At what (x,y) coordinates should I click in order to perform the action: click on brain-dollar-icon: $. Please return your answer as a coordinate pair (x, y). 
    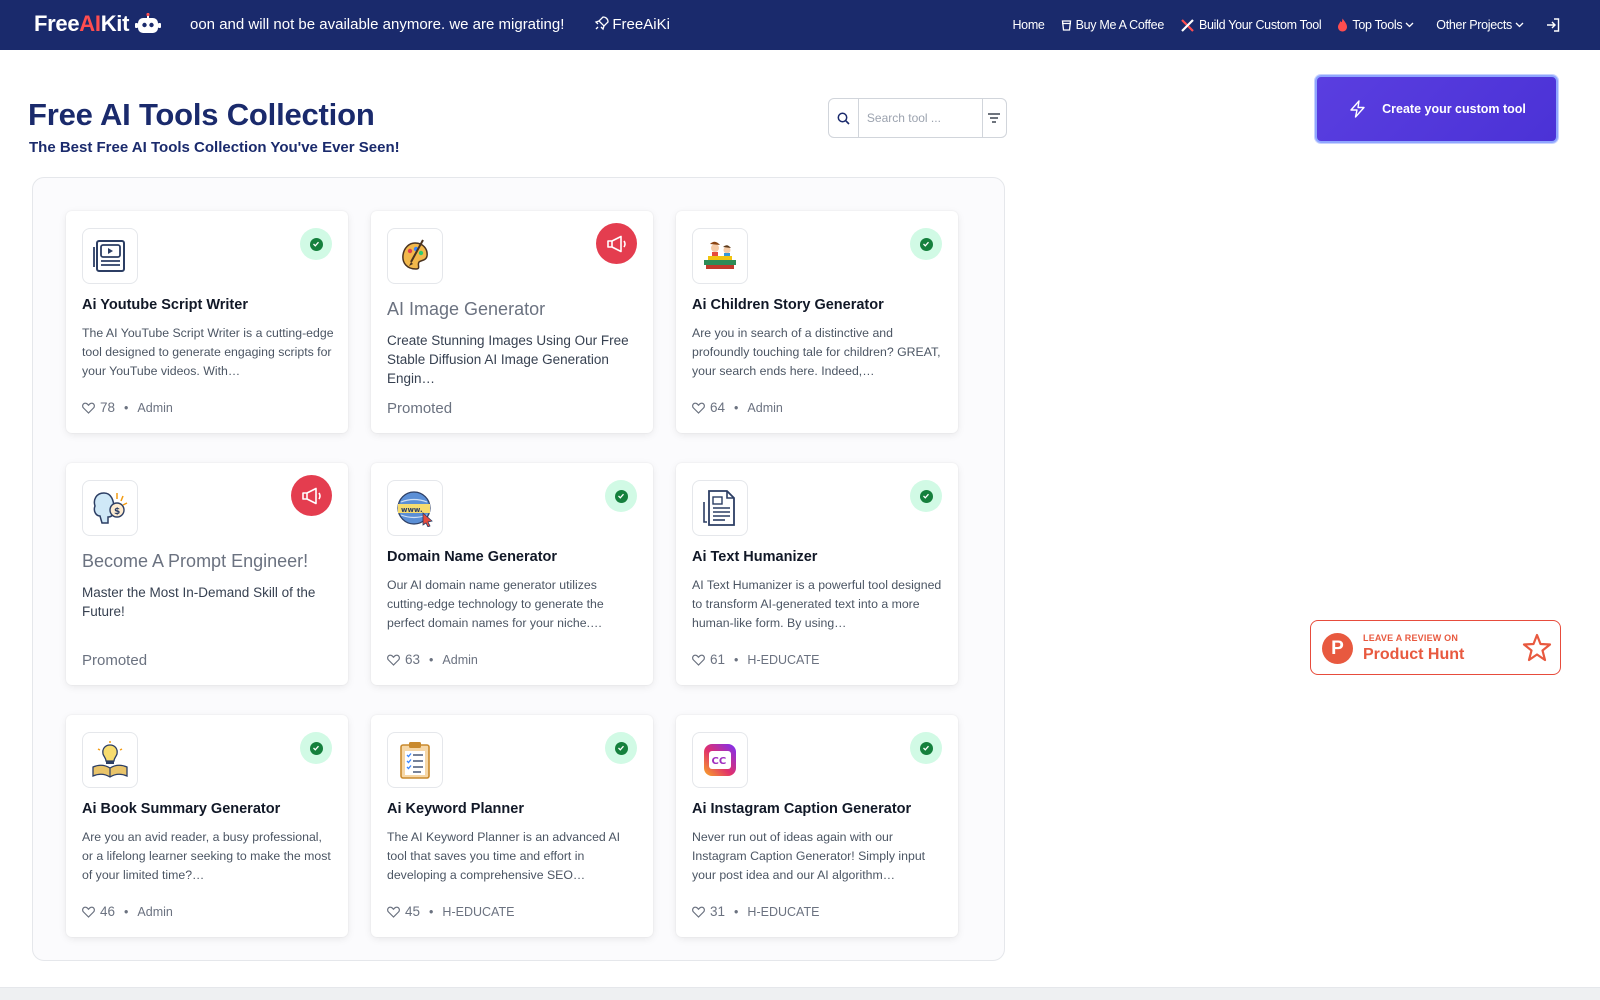
    Looking at the image, I should click on (110, 508).